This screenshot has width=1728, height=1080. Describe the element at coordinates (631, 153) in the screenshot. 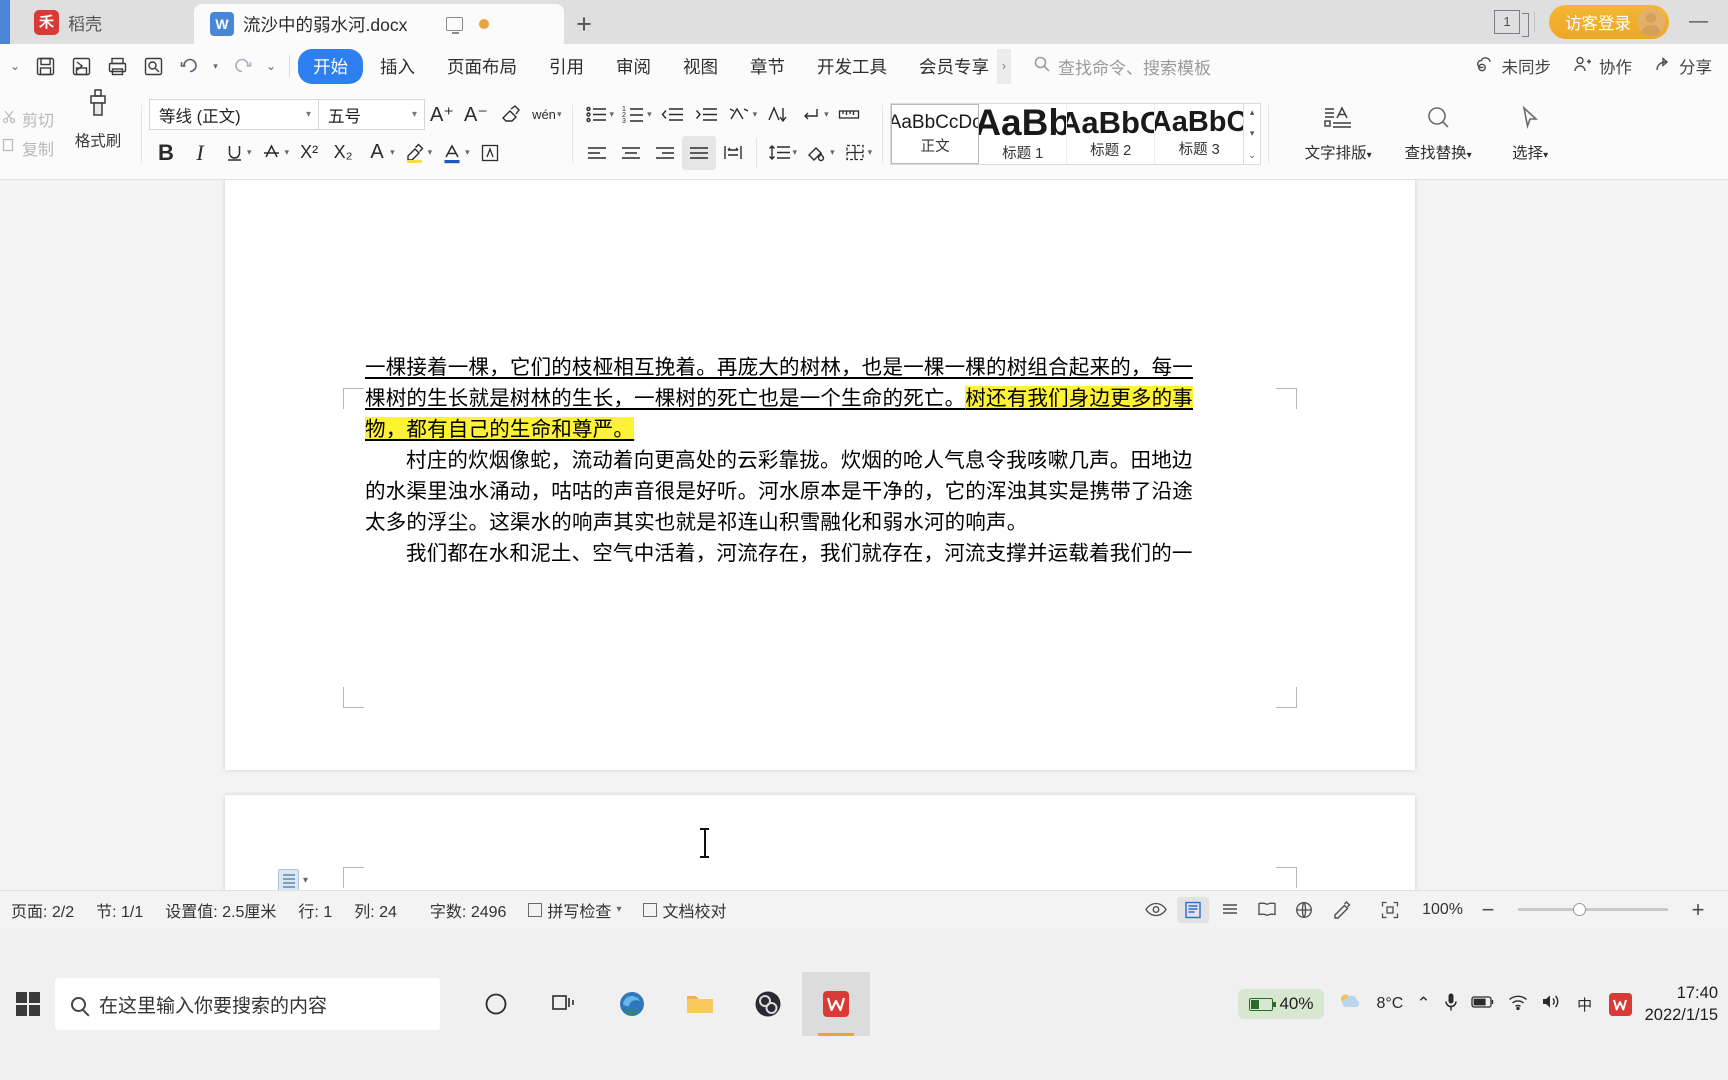

I see `align-center-button` at that location.